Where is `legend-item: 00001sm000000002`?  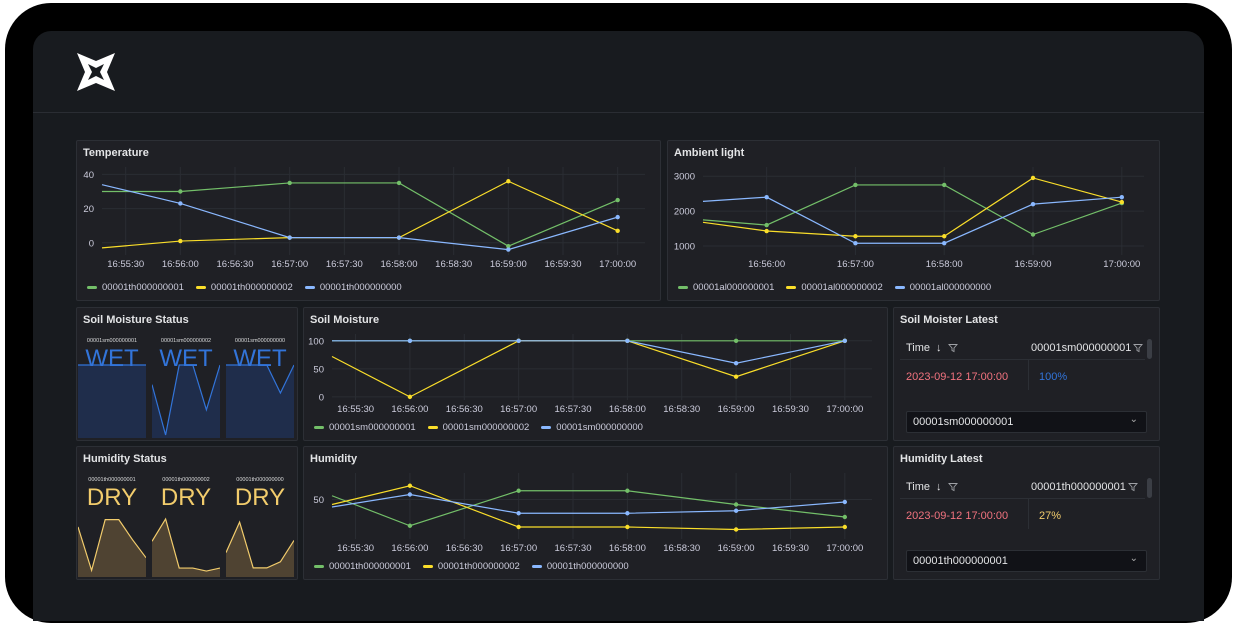
legend-item: 00001sm000000002 is located at coordinates (478, 427).